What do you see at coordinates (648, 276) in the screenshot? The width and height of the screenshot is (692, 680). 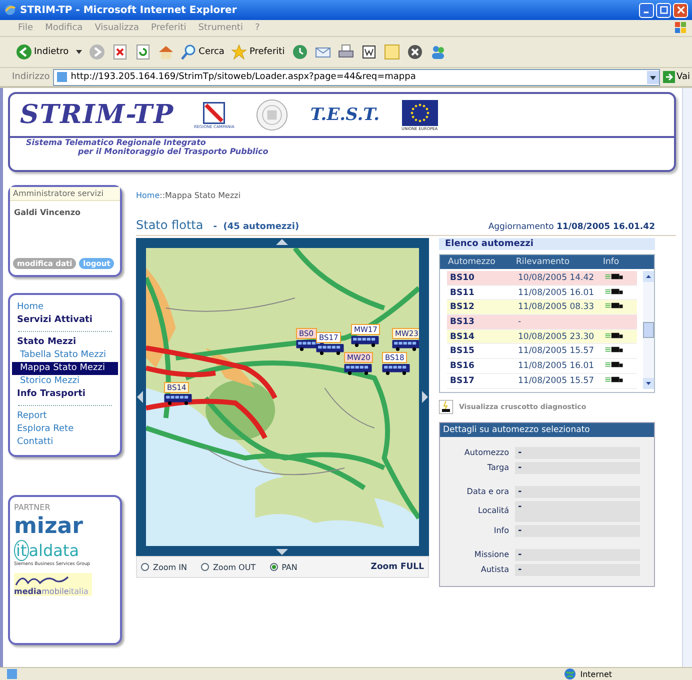 I see `scroll-up-icon` at bounding box center [648, 276].